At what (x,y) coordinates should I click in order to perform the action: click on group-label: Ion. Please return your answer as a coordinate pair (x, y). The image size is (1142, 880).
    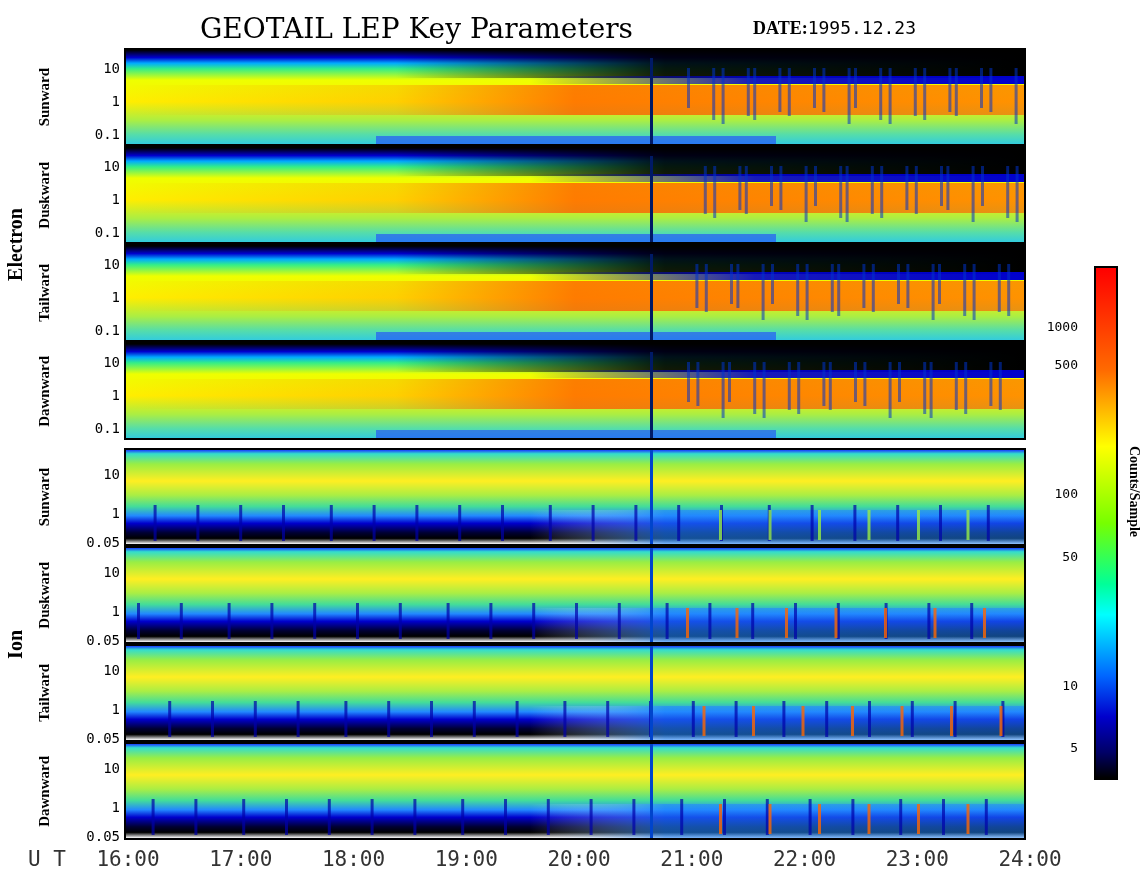
    Looking at the image, I should click on (15, 644).